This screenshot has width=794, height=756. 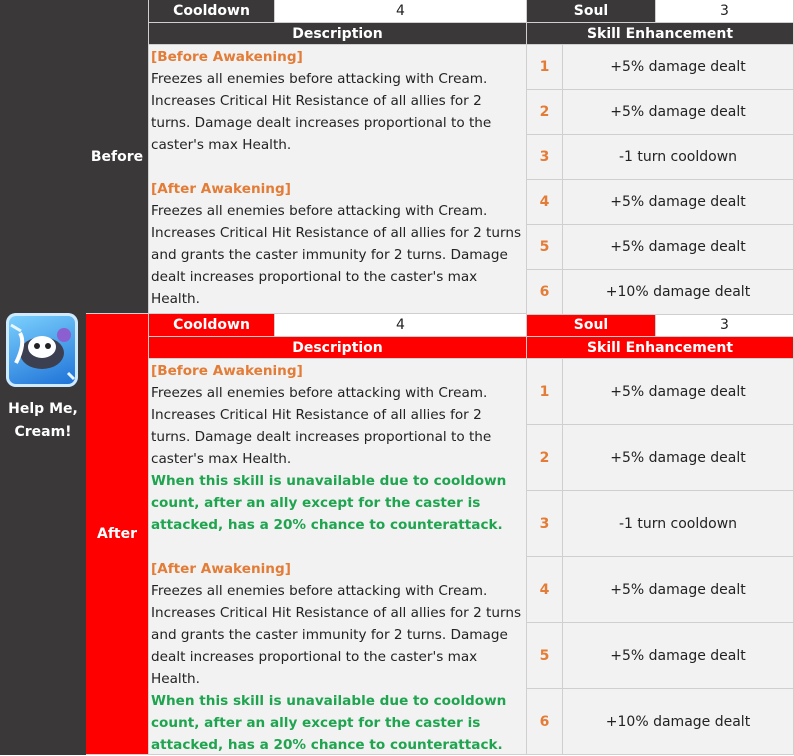 What do you see at coordinates (545, 157) in the screenshot?
I see `before-enhancement-level-3: 3` at bounding box center [545, 157].